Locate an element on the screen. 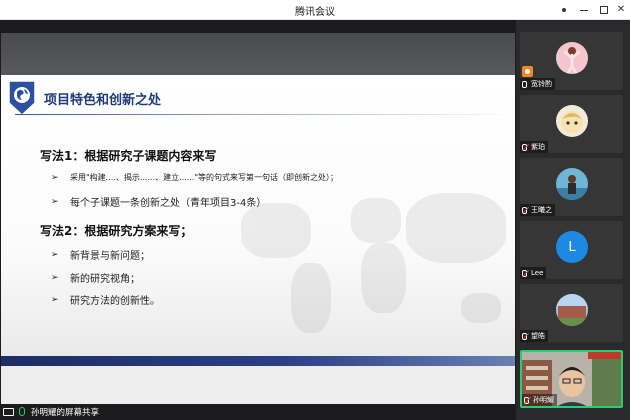 The image size is (630, 420). participant-tile-active: 孙明耀 is located at coordinates (571, 379).